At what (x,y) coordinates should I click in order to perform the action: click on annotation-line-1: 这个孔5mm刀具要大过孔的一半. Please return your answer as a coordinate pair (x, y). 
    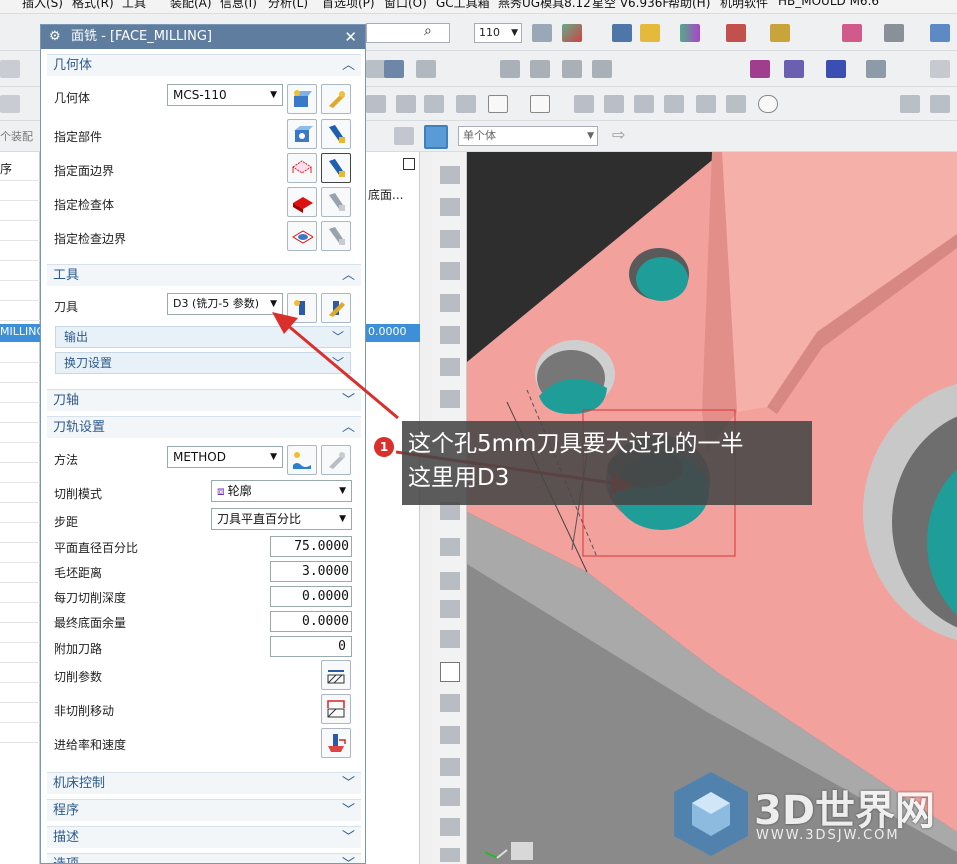
    Looking at the image, I should click on (576, 444).